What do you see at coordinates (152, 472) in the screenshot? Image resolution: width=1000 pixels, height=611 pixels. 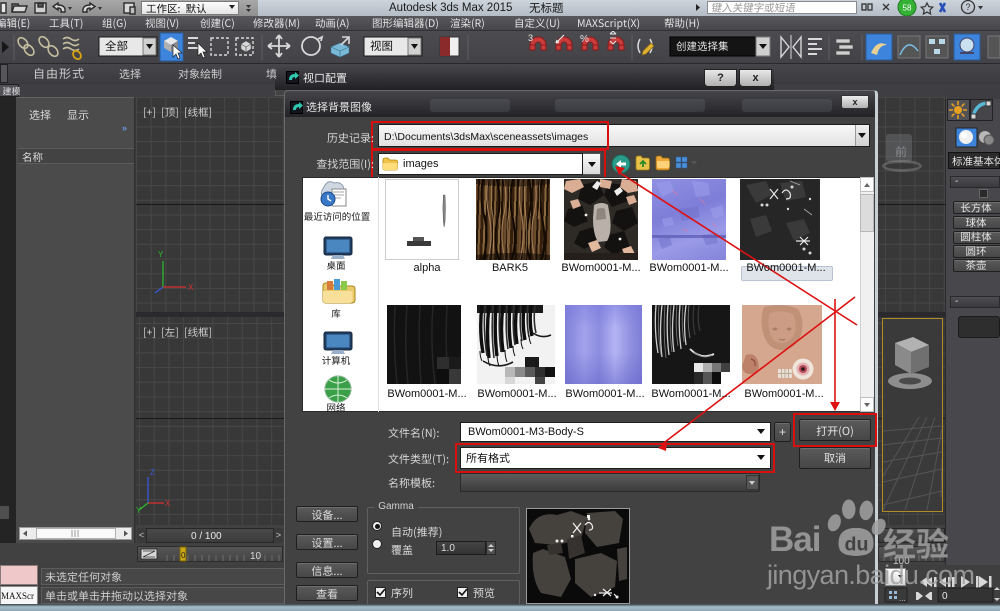 I see `svg-text: Z` at bounding box center [152, 472].